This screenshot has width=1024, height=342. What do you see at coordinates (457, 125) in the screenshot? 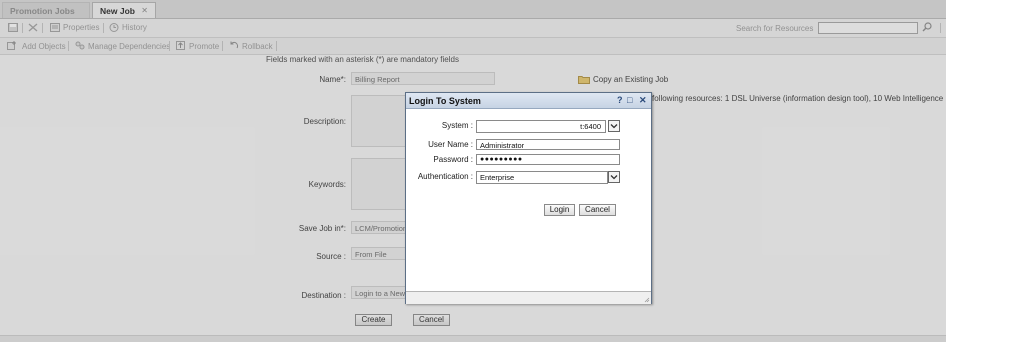
I see `system-label: System :` at bounding box center [457, 125].